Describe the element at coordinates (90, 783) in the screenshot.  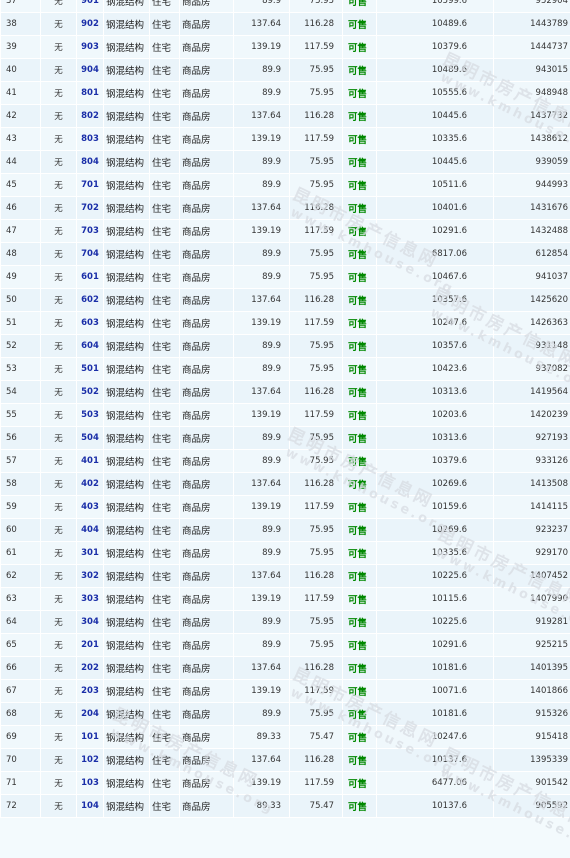
I see `room-number-cell: 103` at that location.